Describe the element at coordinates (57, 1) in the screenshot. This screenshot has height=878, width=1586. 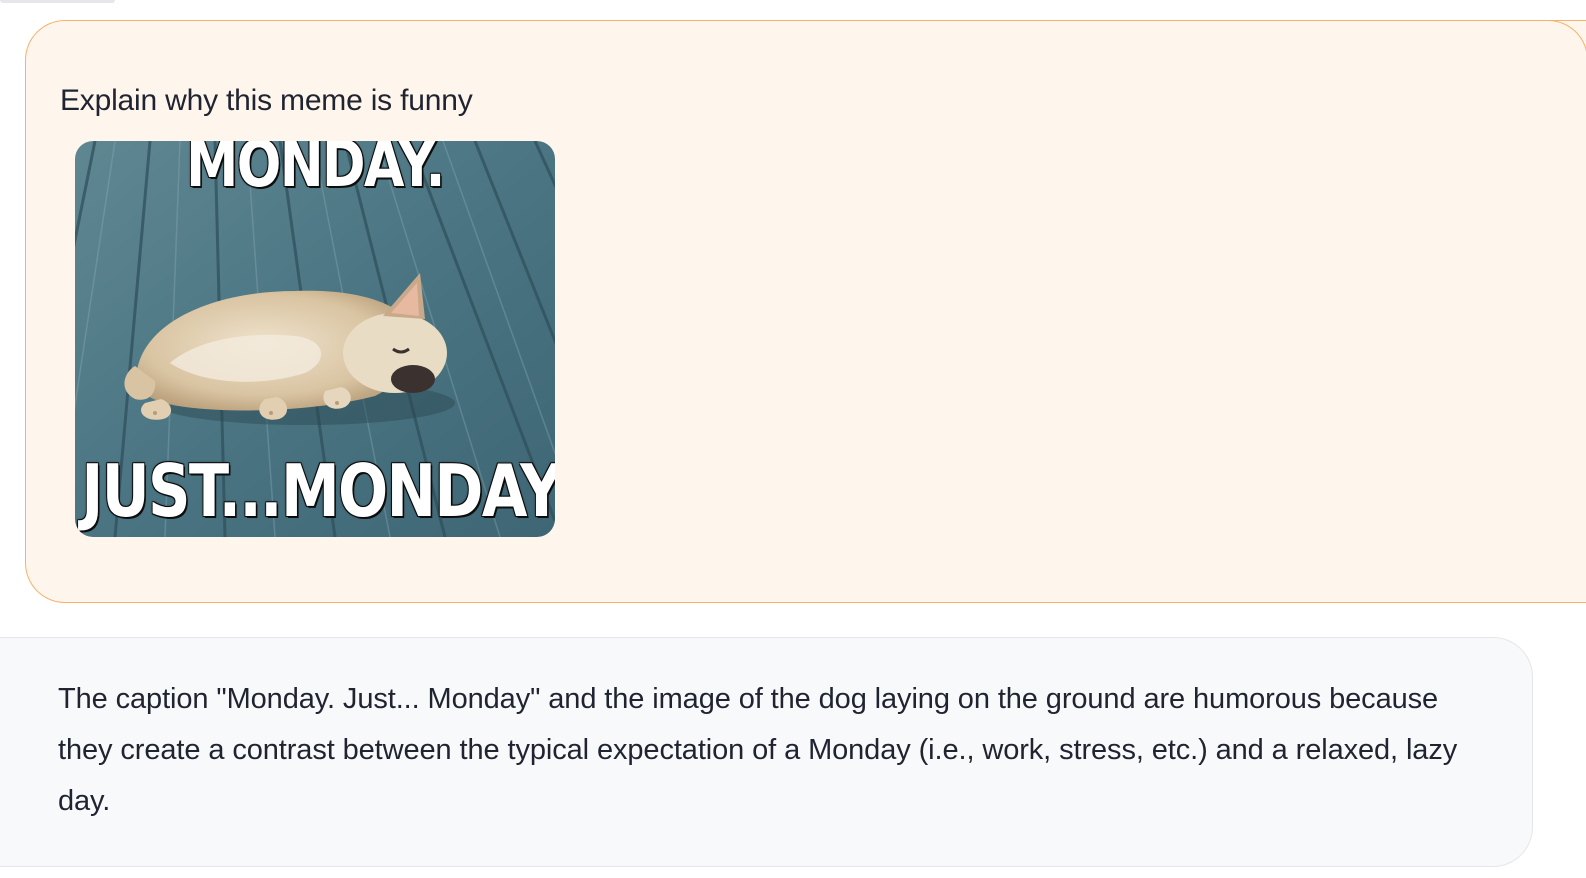
I see `top-tab-edge` at that location.